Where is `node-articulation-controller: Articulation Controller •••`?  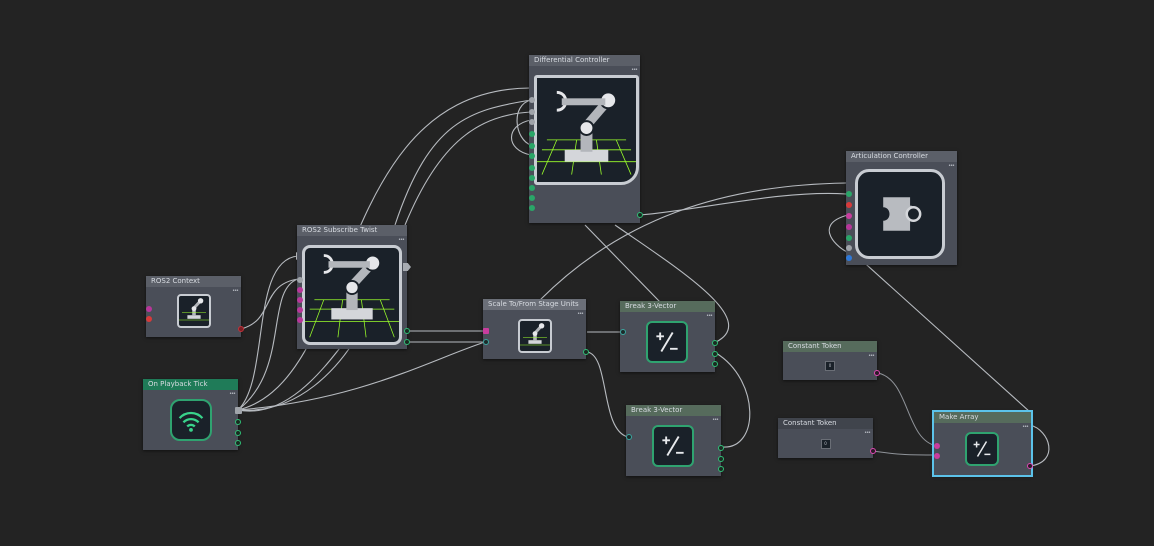
node-articulation-controller: Articulation Controller ••• is located at coordinates (901, 208).